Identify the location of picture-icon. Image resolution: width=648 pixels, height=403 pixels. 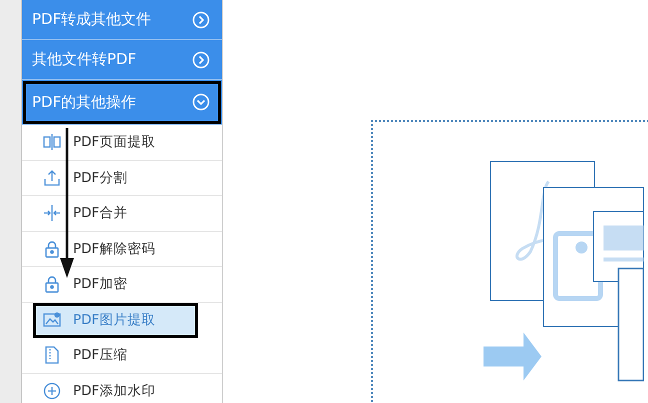
(52, 319).